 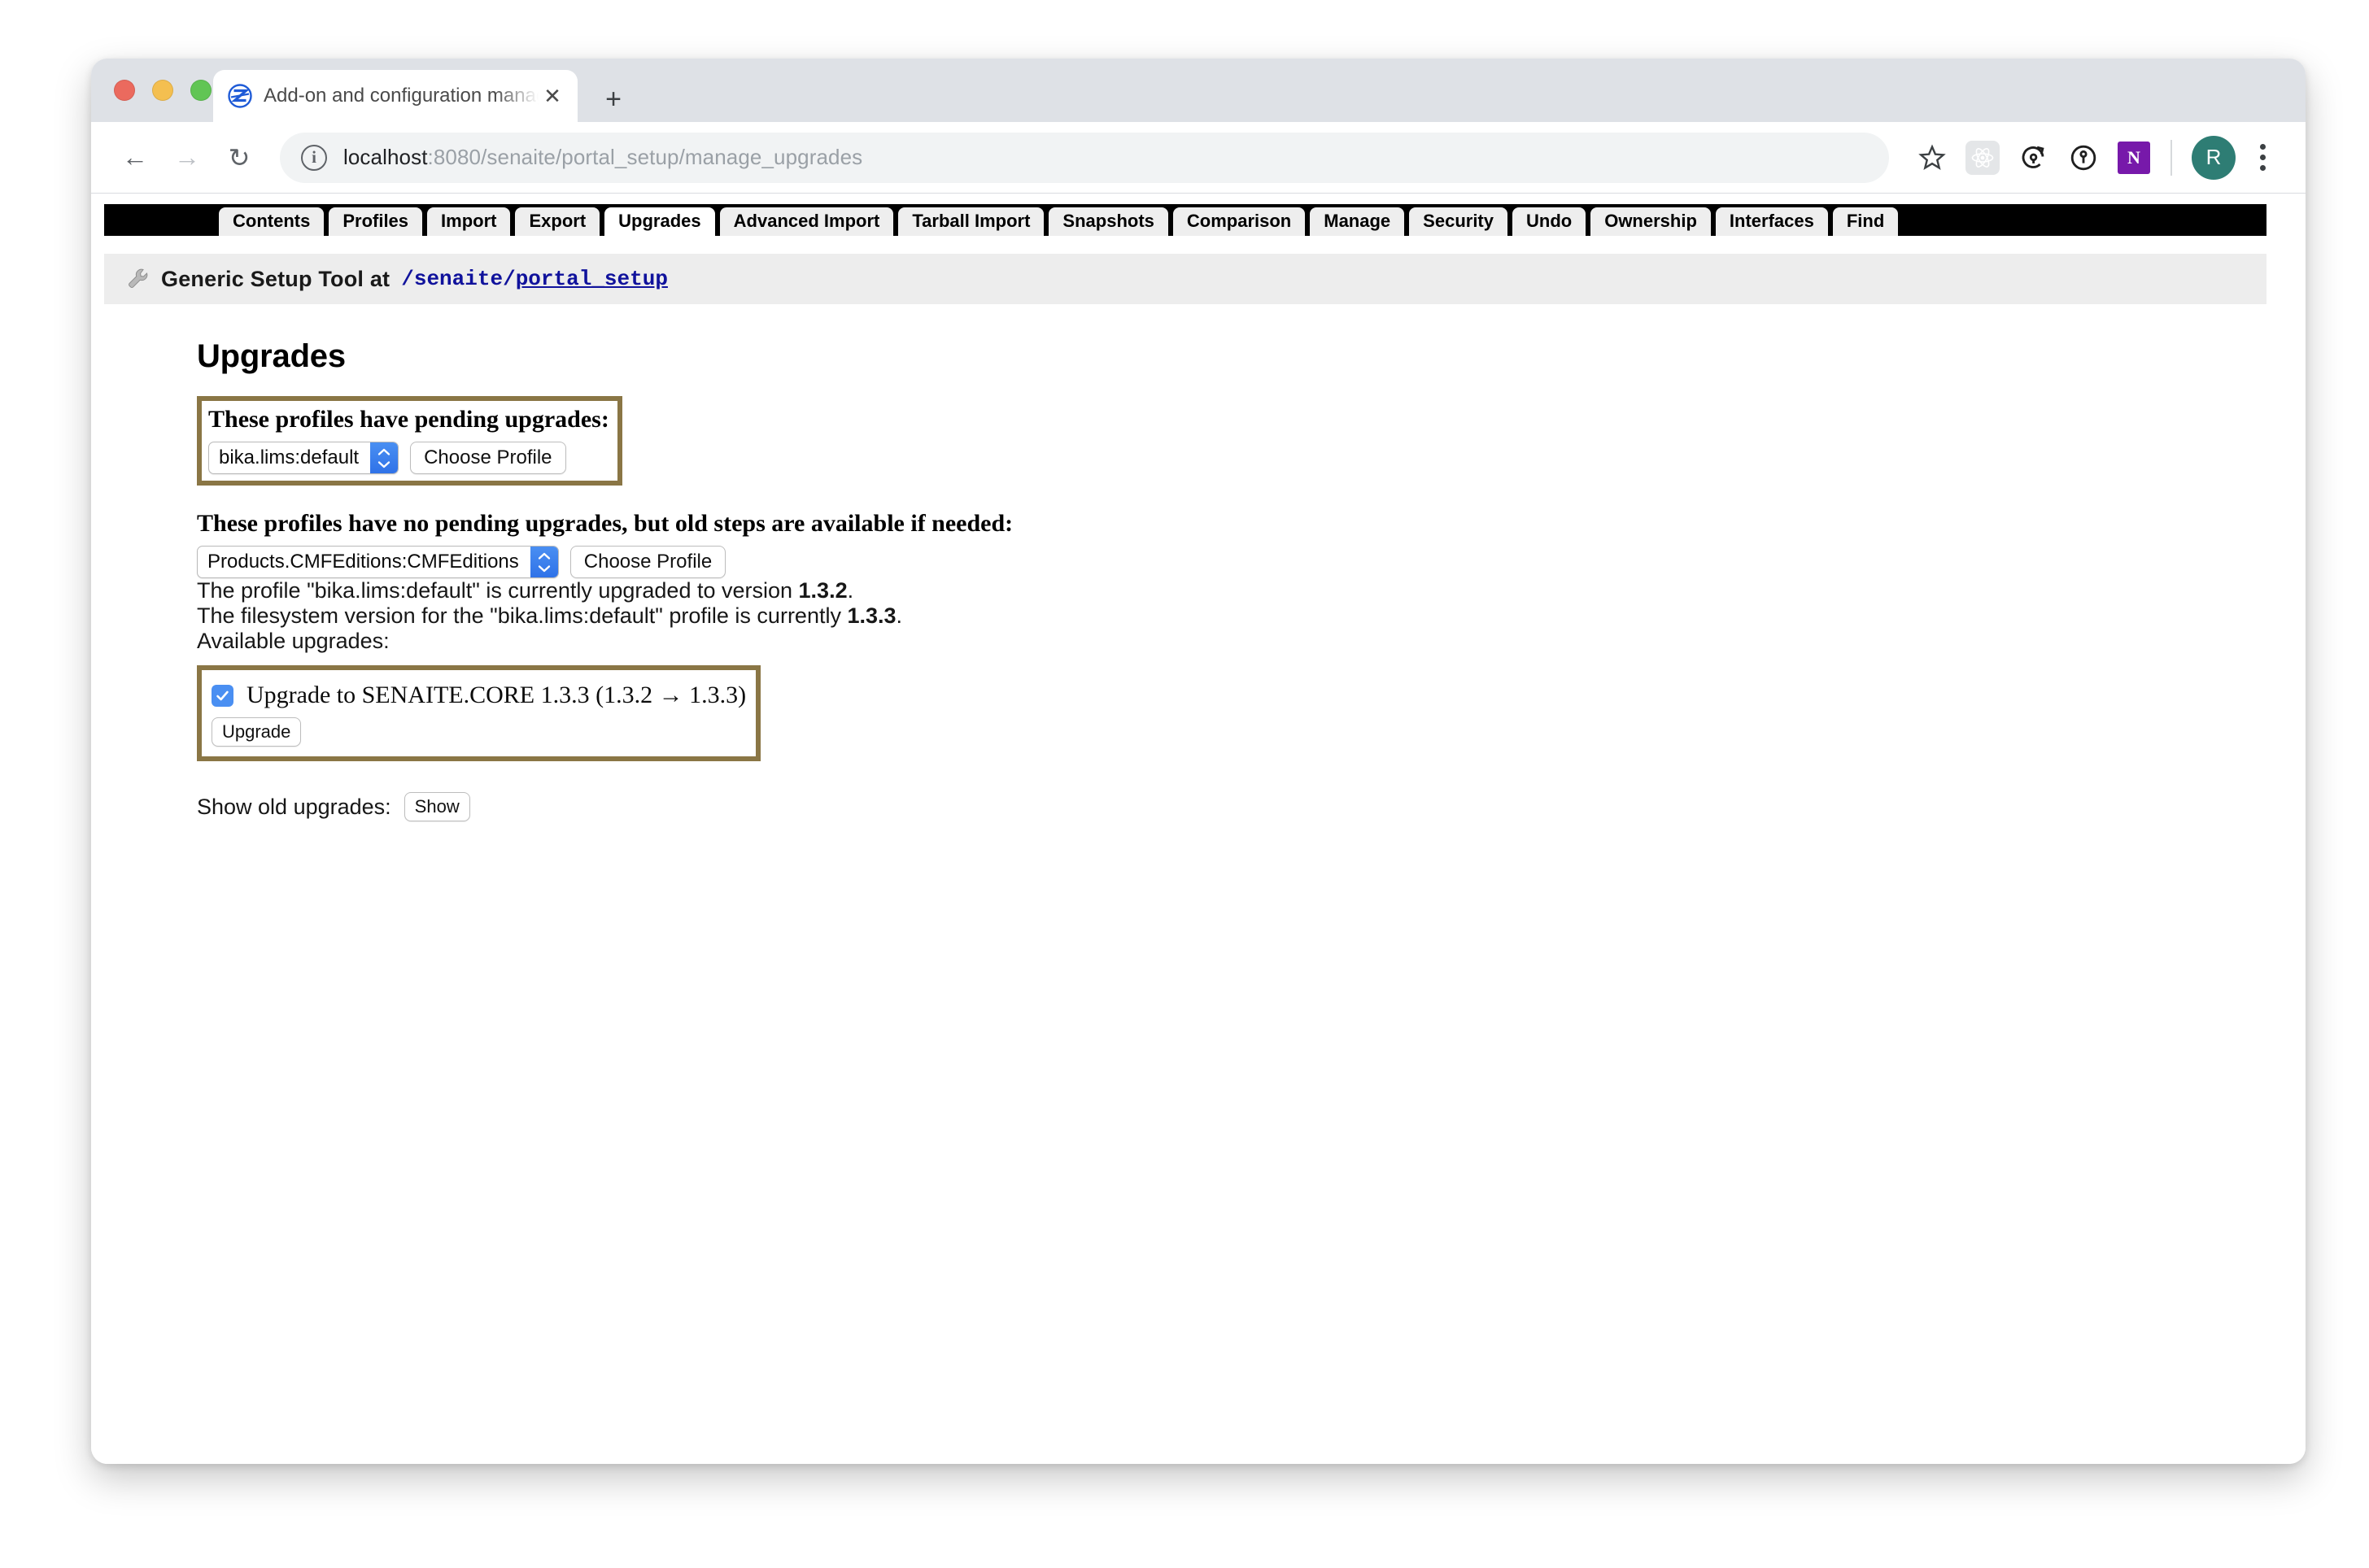 What do you see at coordinates (385, 157) in the screenshot?
I see `address-bar-host: localhost` at bounding box center [385, 157].